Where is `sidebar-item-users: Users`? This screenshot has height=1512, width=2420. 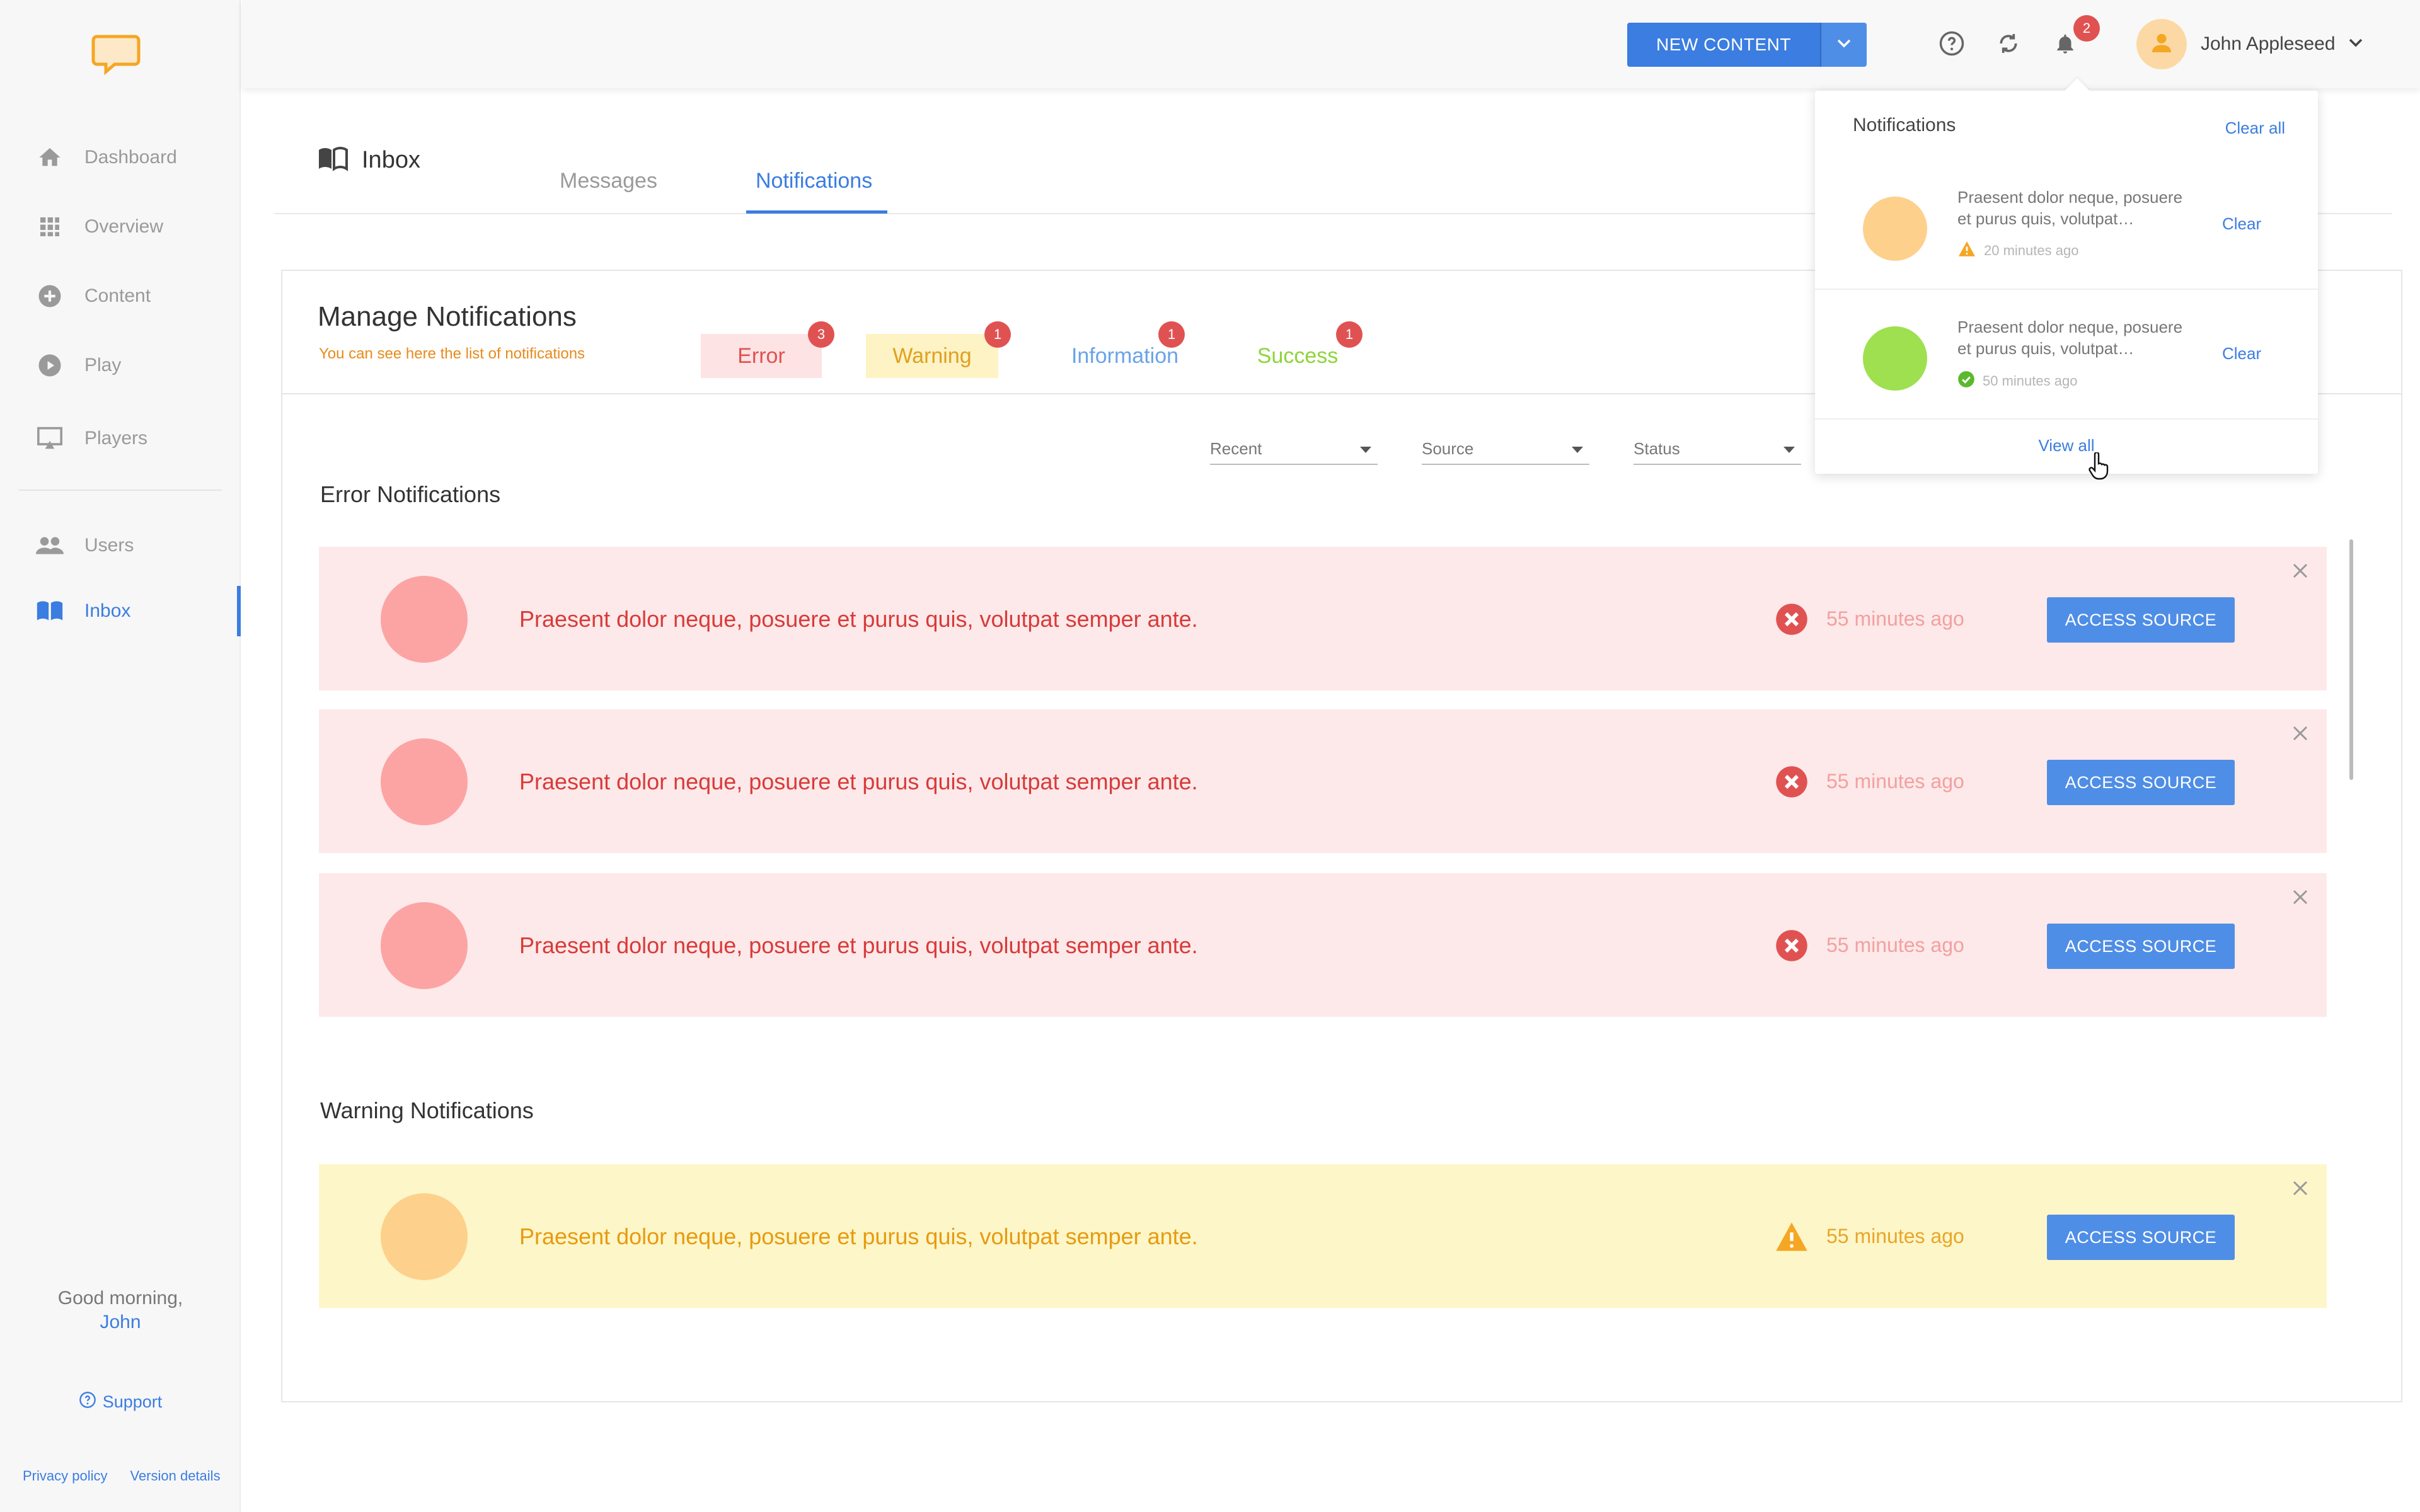
sidebar-item-users: Users is located at coordinates (120, 545).